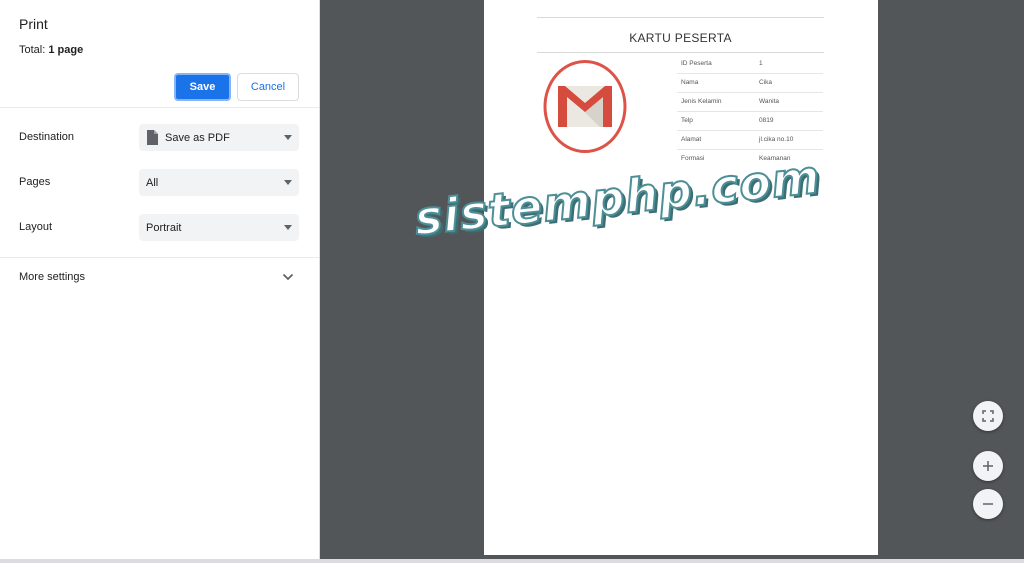 This screenshot has width=1024, height=563. Describe the element at coordinates (159, 107) in the screenshot. I see `divider` at that location.